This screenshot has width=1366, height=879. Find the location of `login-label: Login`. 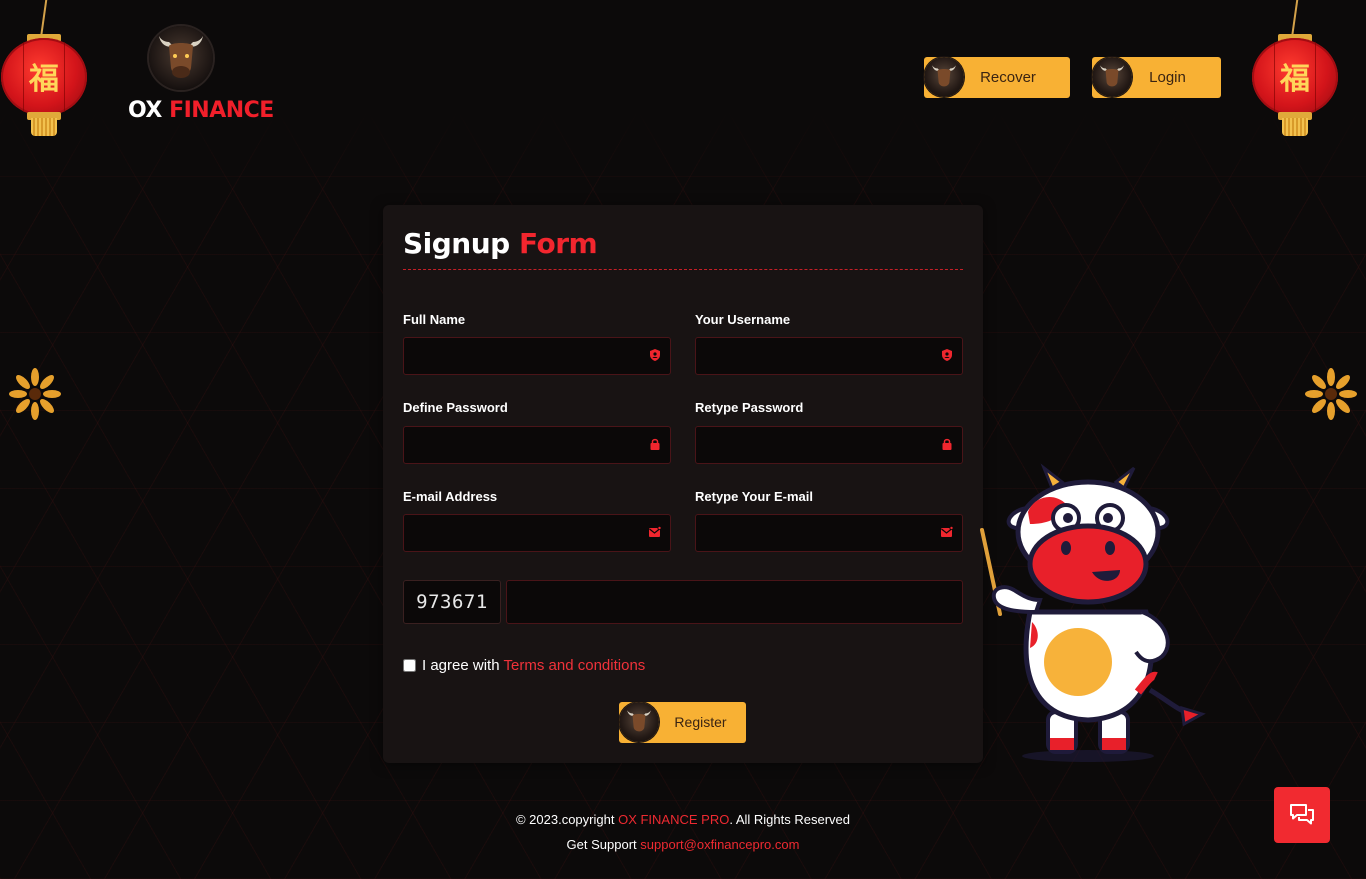

login-label: Login is located at coordinates (1167, 77).